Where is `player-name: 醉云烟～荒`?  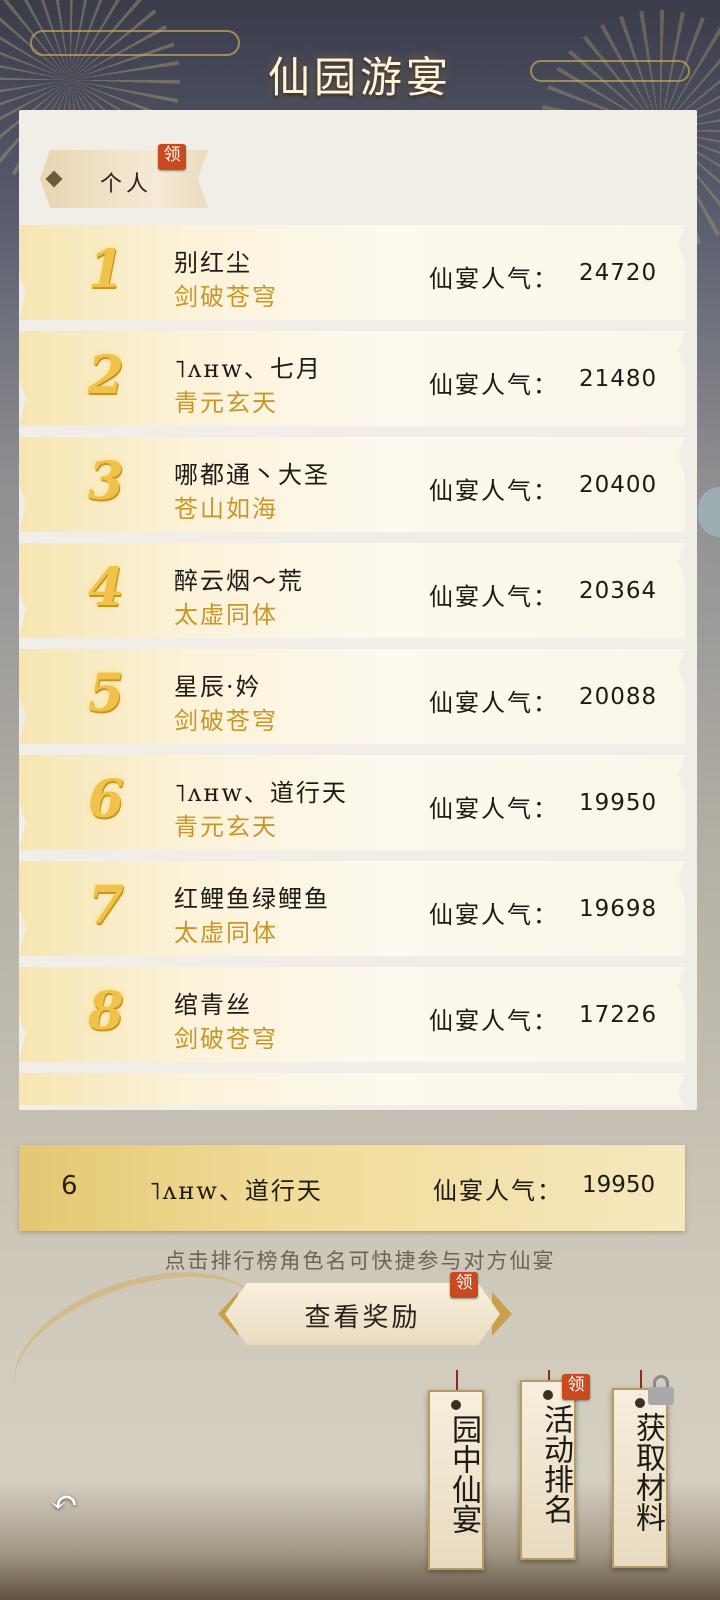
player-name: 醉云烟～荒 is located at coordinates (239, 578).